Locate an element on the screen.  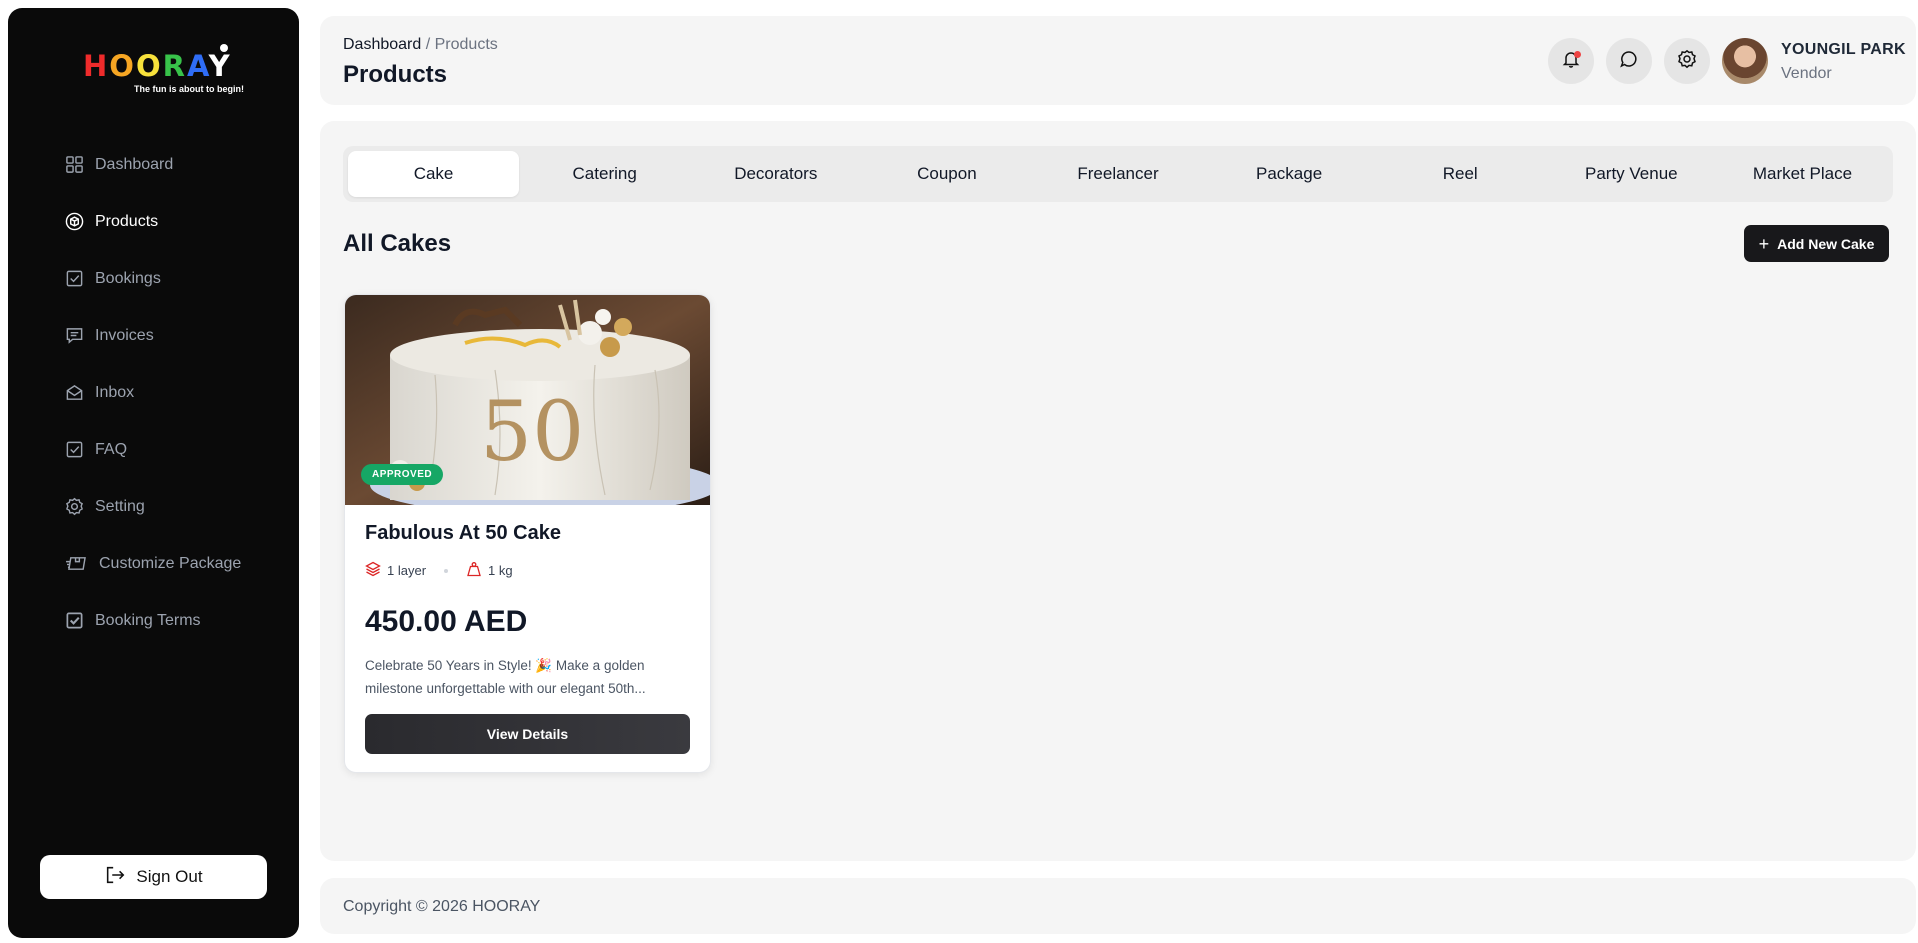
breadcrumb: Dashboard / Products is located at coordinates (420, 45).